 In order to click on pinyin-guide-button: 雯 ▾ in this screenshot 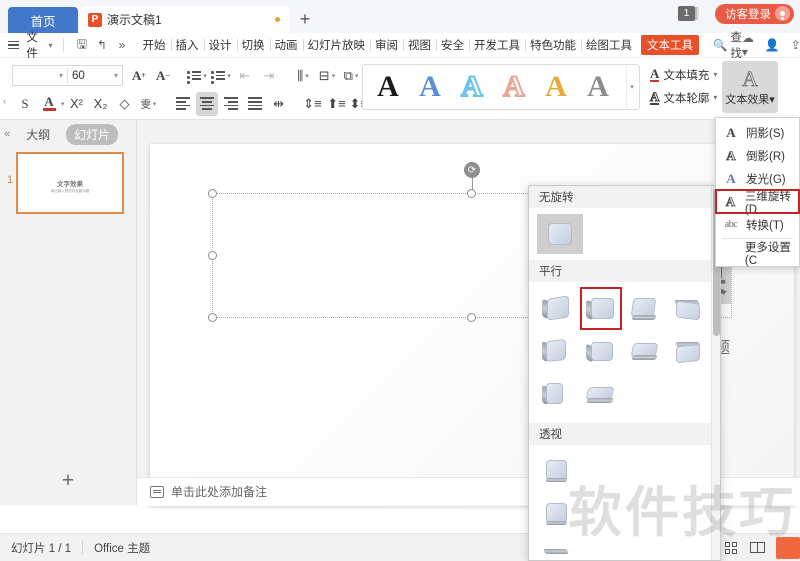, I will do `click(149, 104)`.